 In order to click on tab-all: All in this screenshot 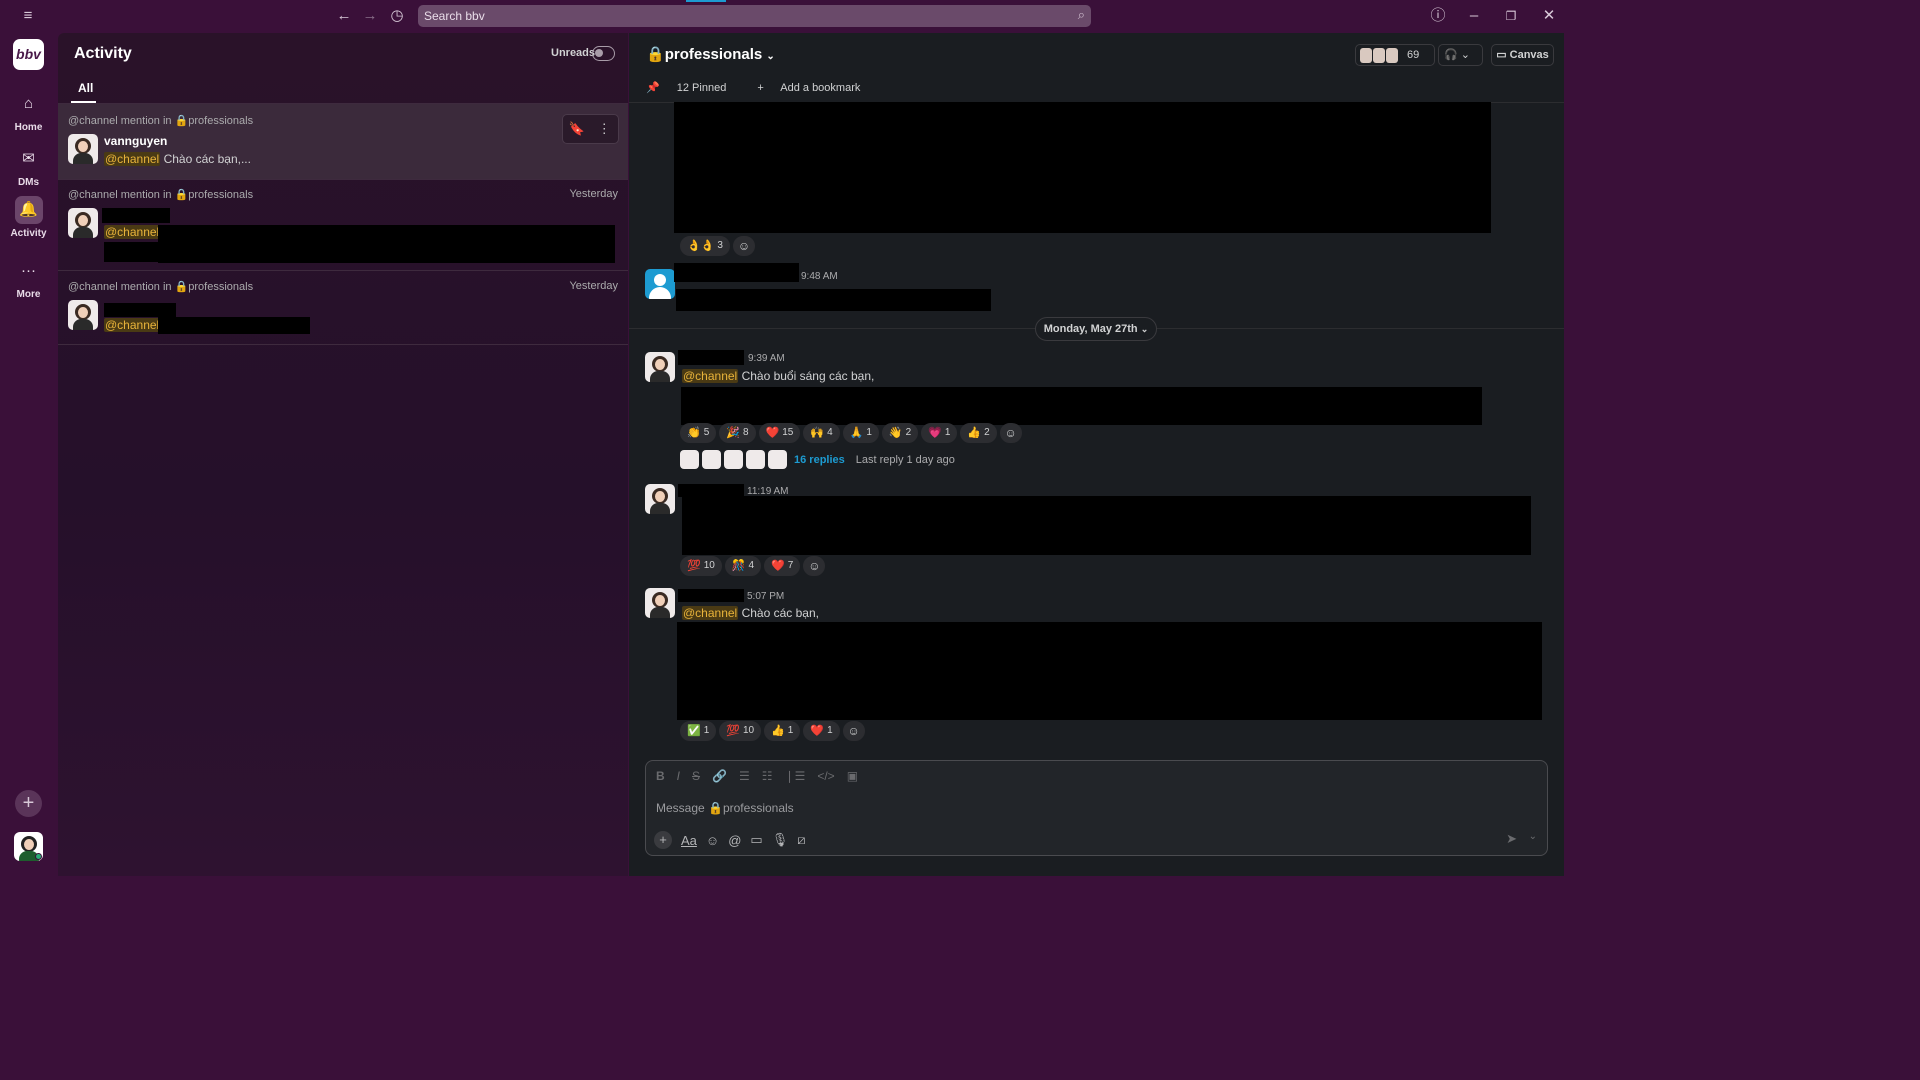, I will do `click(85, 88)`.